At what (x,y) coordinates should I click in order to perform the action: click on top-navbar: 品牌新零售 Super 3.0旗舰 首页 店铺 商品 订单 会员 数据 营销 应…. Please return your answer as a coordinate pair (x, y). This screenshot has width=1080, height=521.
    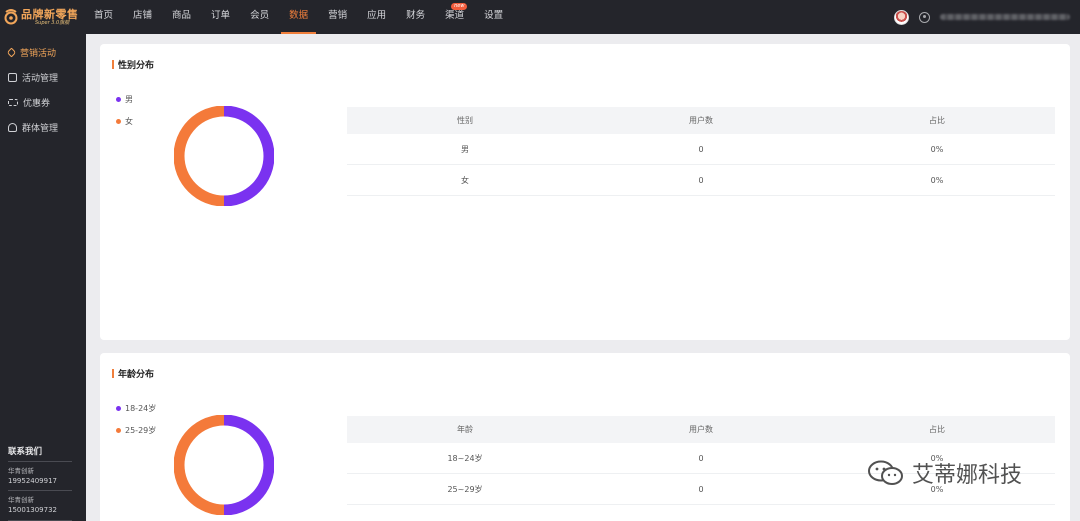
    Looking at the image, I should click on (540, 17).